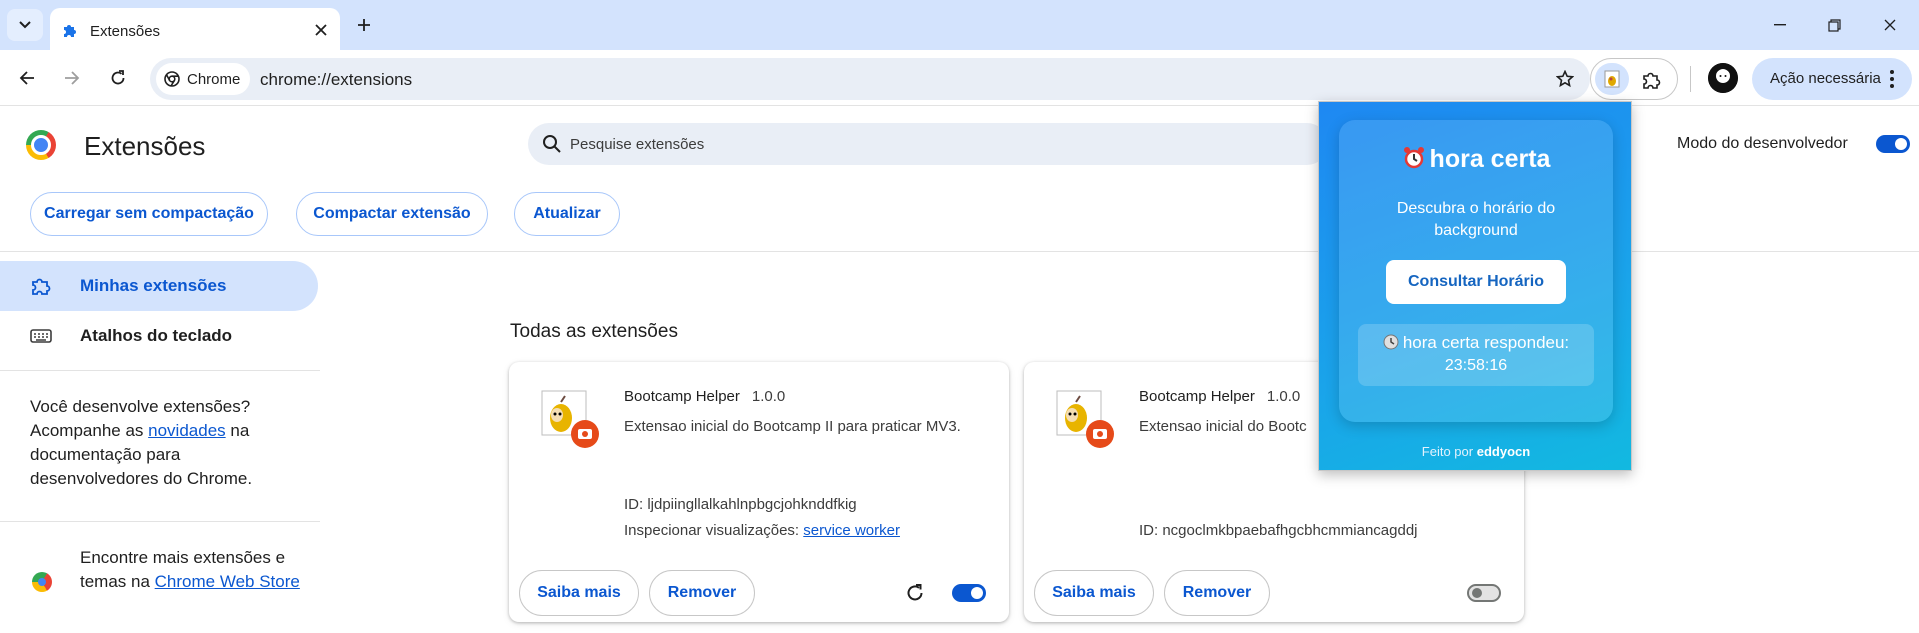 The image size is (1919, 633). What do you see at coordinates (1278, 530) in the screenshot?
I see `extension-id: ID: ncgoclmkbpaebafhgcbhcmmiancagddj` at bounding box center [1278, 530].